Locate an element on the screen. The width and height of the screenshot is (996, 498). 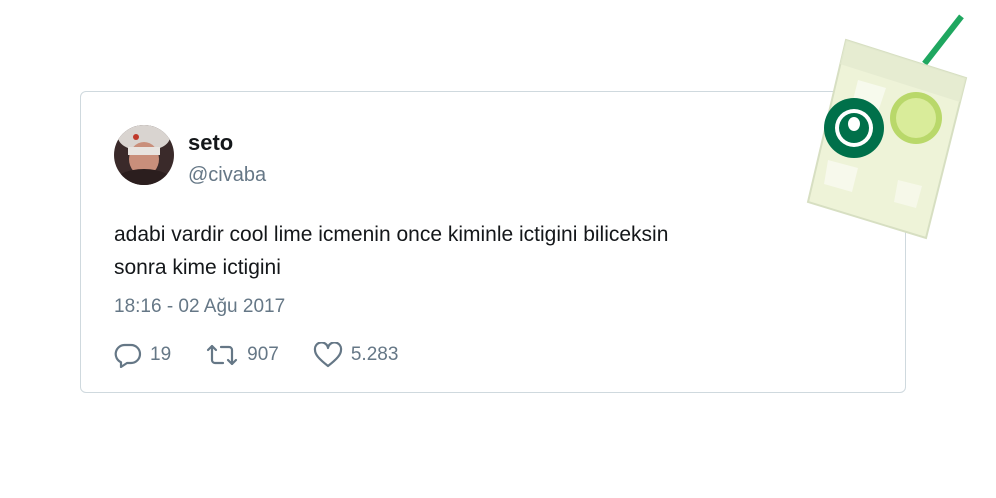
timestamp: 18:16 - 02 Ağu 2017 is located at coordinates (199, 307).